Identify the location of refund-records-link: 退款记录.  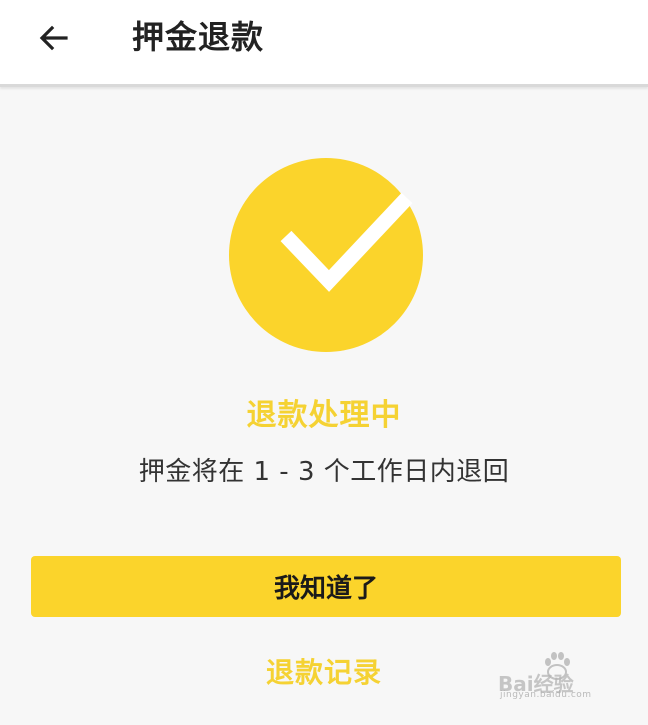
(324, 671).